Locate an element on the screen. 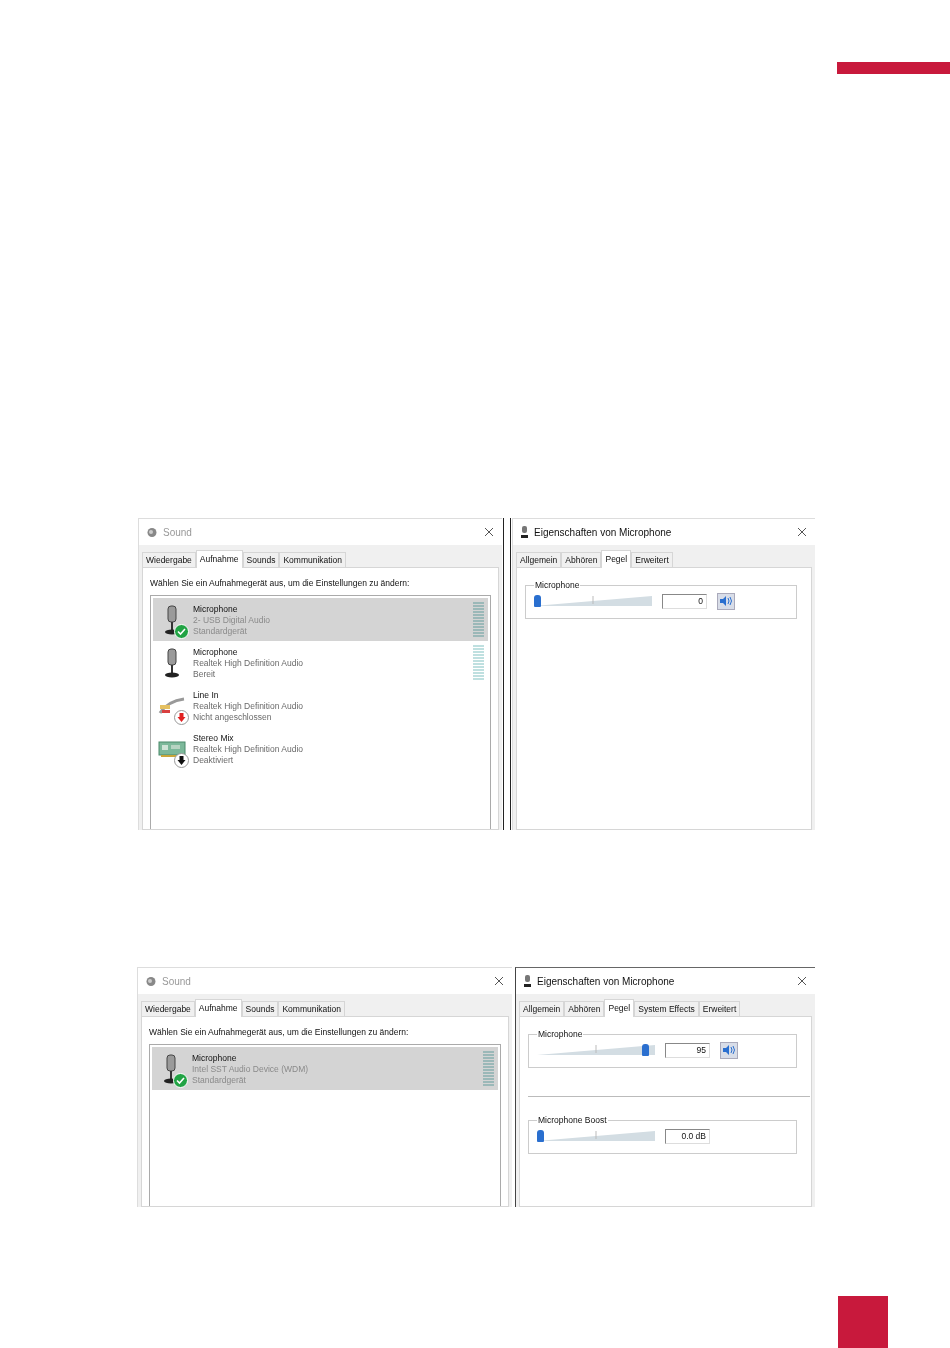 This screenshot has width=950, height=1348. device-status: Nicht angeschlossen is located at coordinates (233, 716).